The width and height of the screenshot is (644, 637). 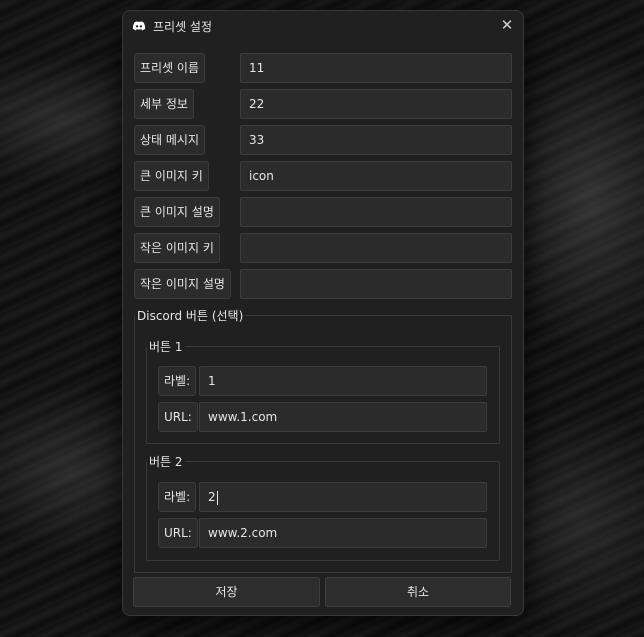 What do you see at coordinates (376, 212) in the screenshot?
I see `large-image-text-input` at bounding box center [376, 212].